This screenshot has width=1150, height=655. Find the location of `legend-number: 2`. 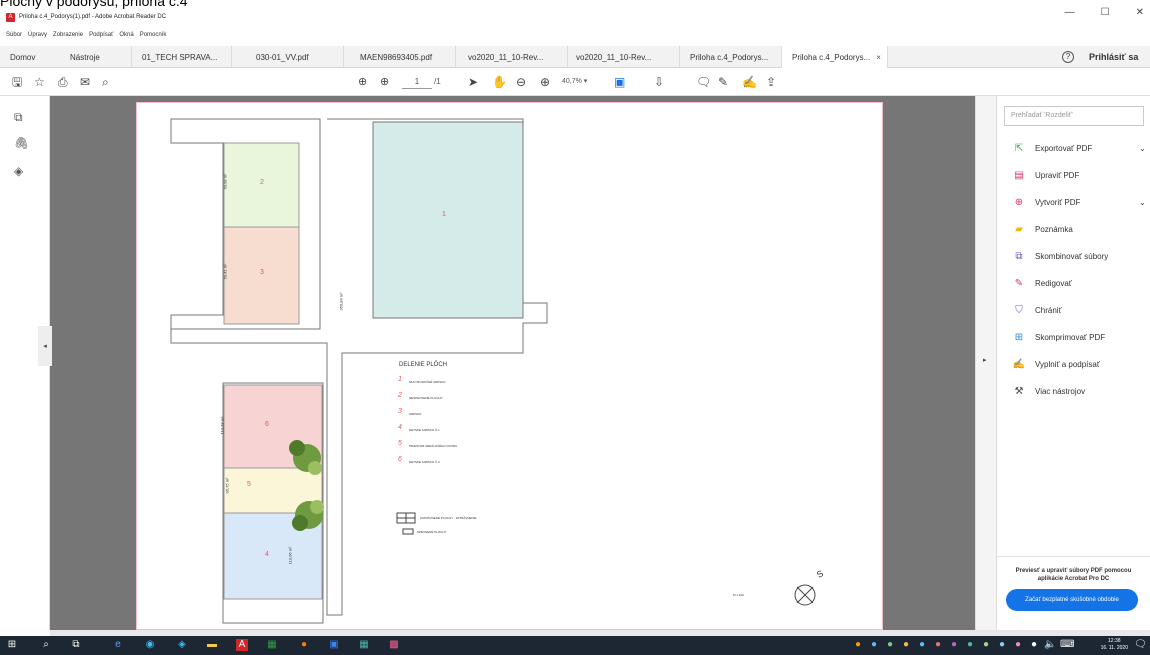

legend-number: 2 is located at coordinates (400, 395).